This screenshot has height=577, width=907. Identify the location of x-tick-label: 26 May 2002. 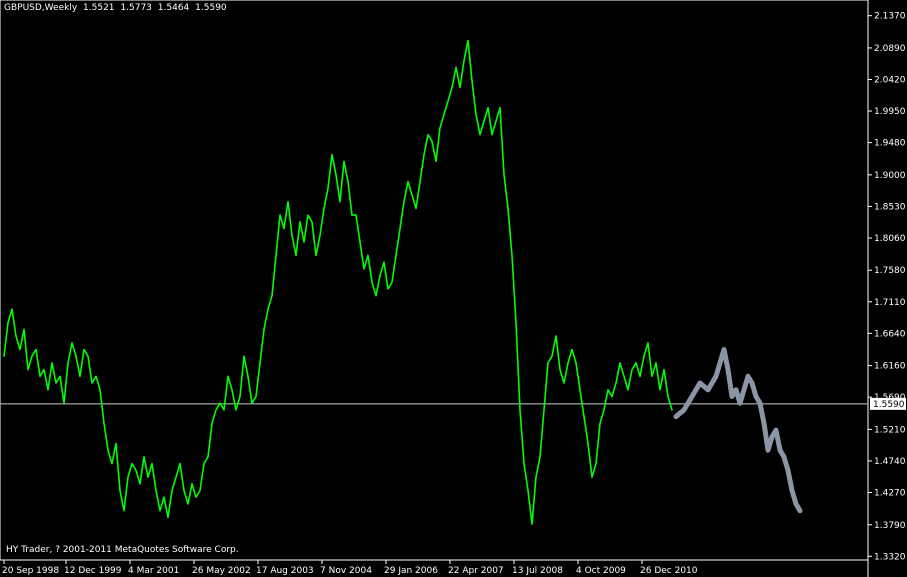
(221, 571).